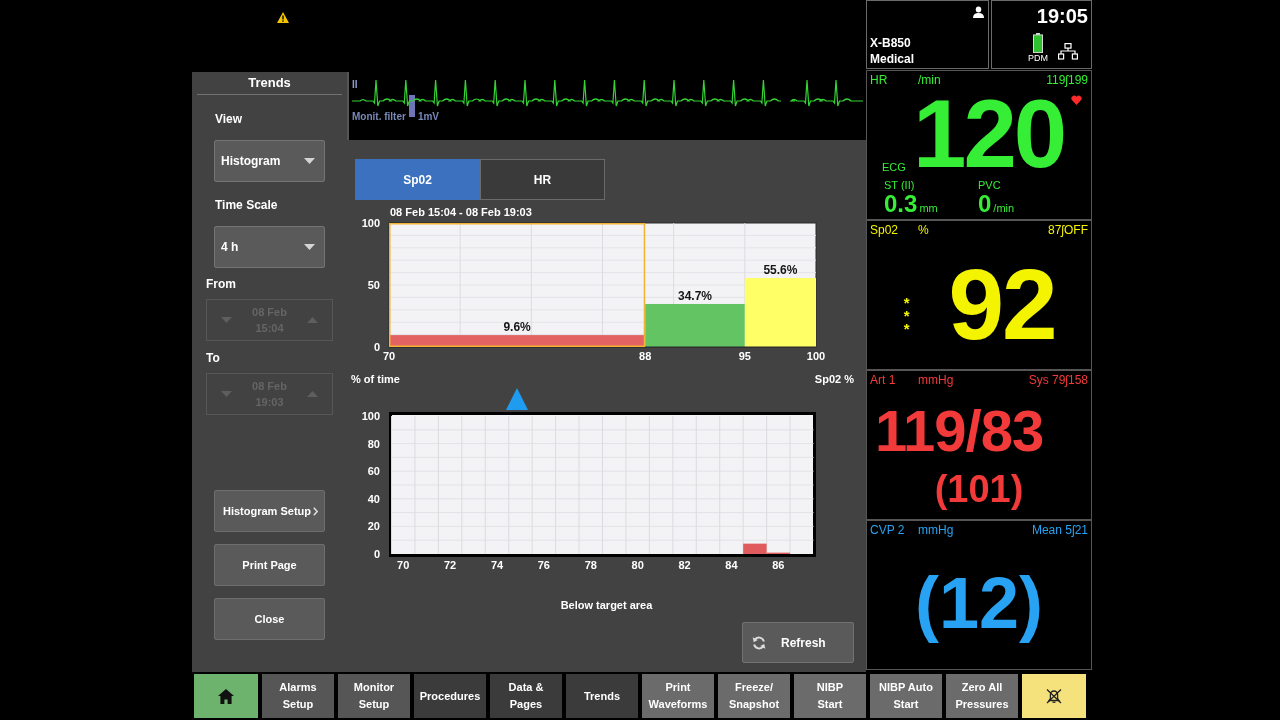  What do you see at coordinates (417, 179) in the screenshot?
I see `tab: Sp02` at bounding box center [417, 179].